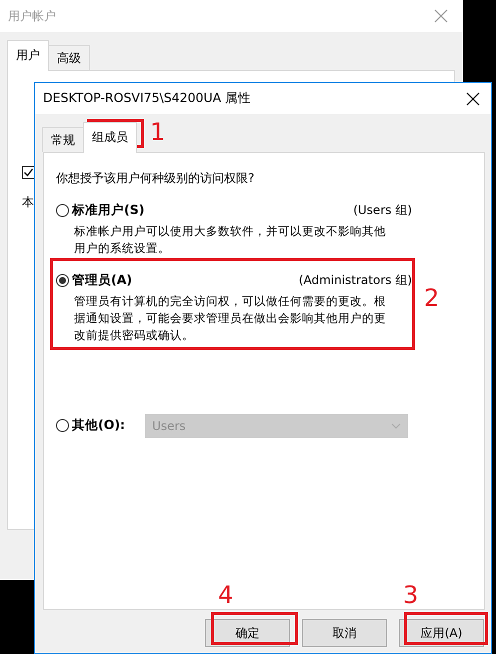  What do you see at coordinates (396, 425) in the screenshot?
I see `caret-icon` at bounding box center [396, 425].